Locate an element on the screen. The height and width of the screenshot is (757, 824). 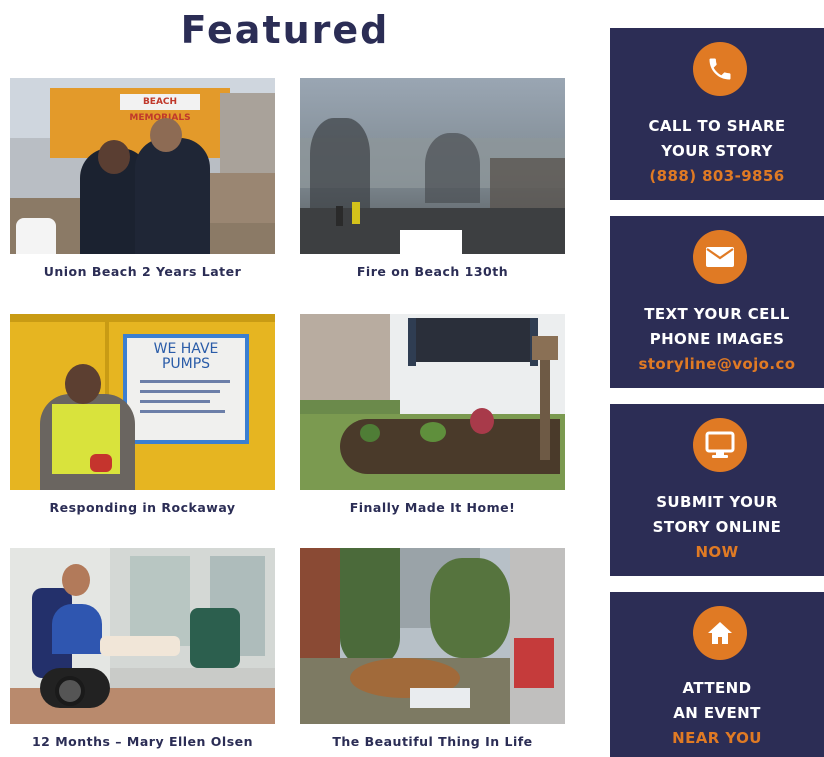
caption-beautiful-thing: The Beautiful Thing In Life is located at coordinates (432, 741).